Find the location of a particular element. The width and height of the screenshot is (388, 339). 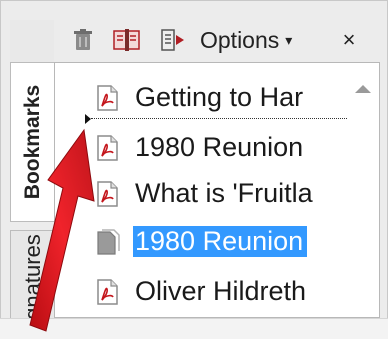

vertical-scrollbar is located at coordinates (363, 190).